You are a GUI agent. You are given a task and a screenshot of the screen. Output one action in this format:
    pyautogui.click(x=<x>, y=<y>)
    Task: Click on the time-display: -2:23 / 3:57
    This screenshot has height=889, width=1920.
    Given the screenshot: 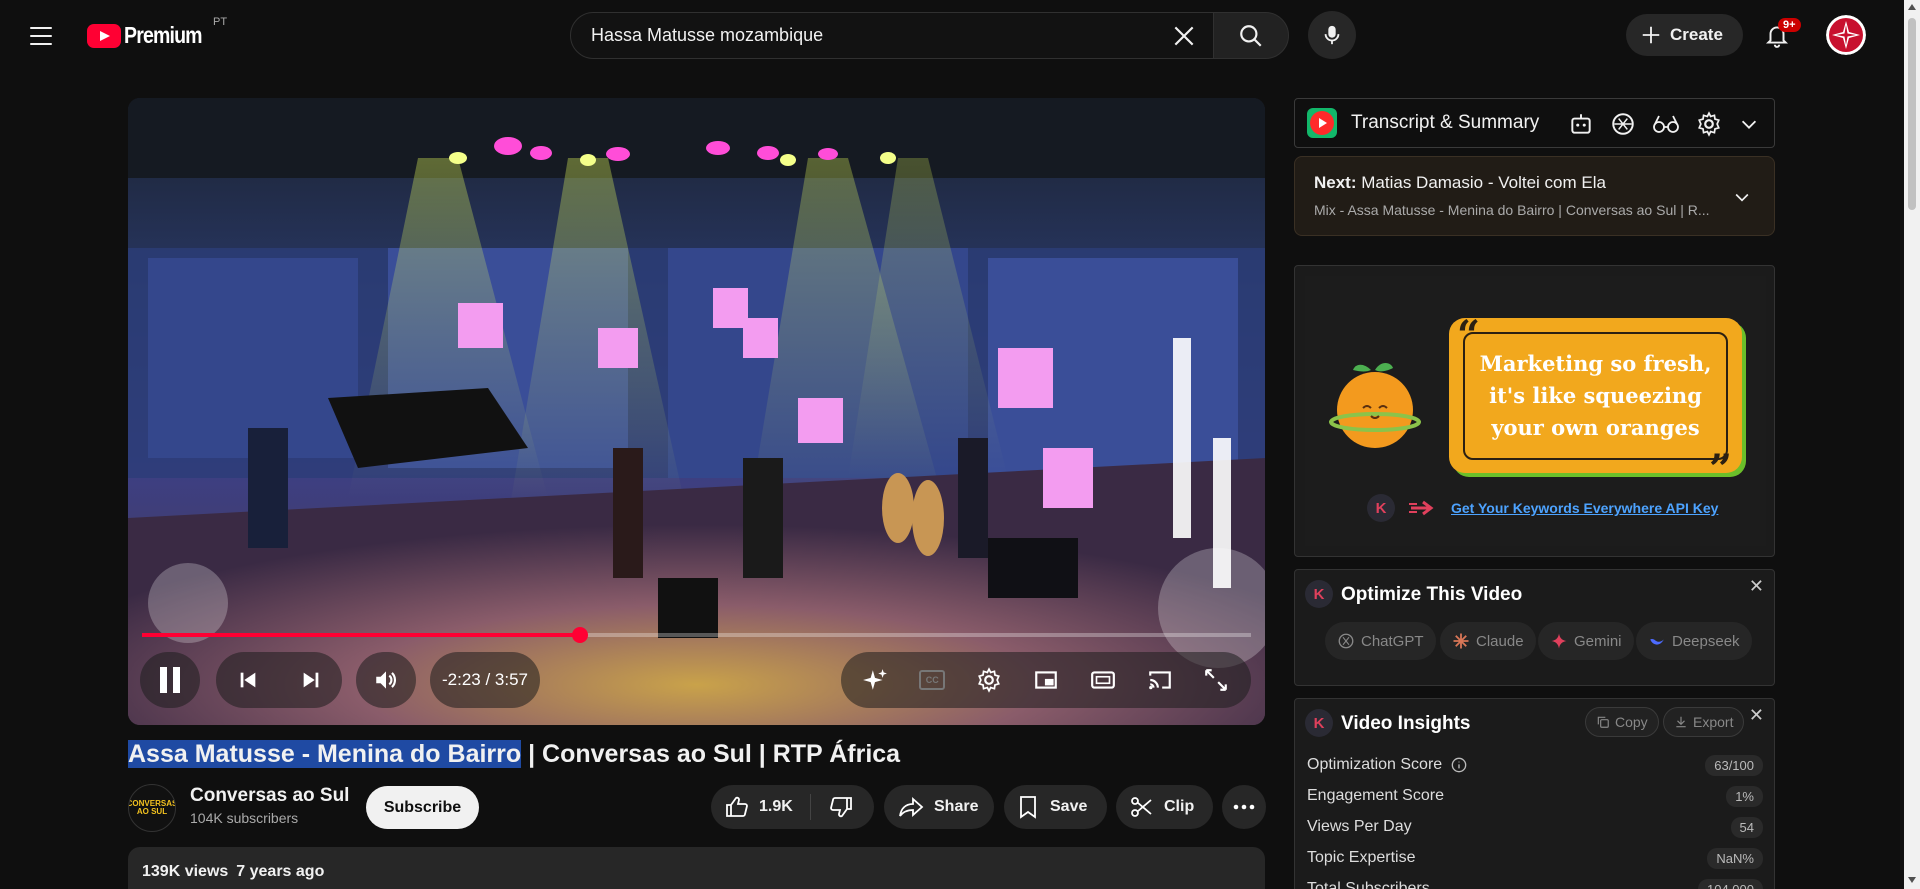 What is the action you would take?
    pyautogui.click(x=484, y=679)
    